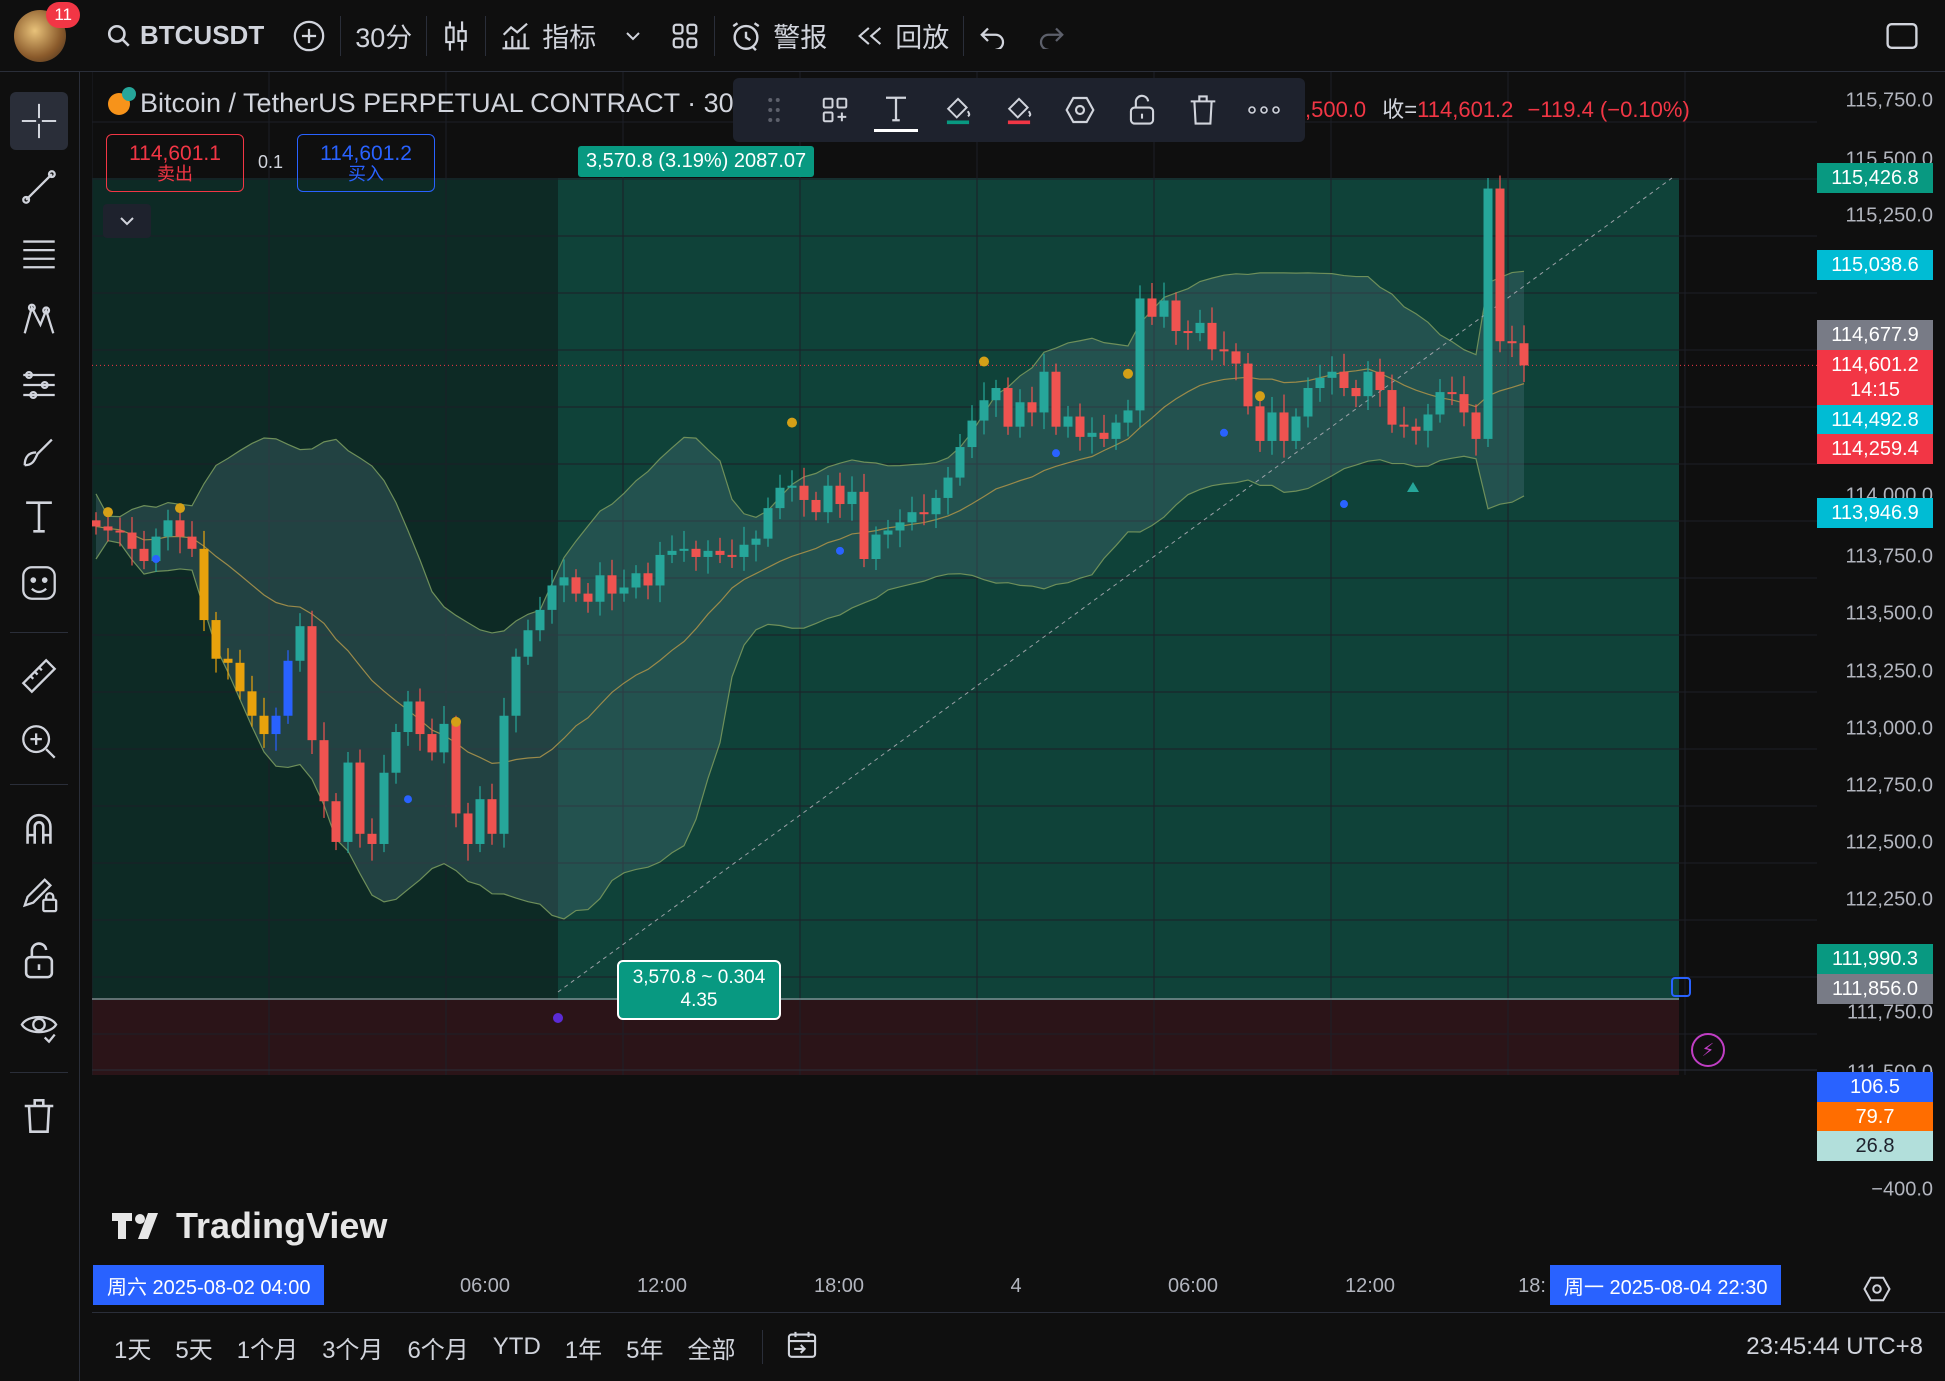  I want to click on range-button: YTD, so click(517, 1347).